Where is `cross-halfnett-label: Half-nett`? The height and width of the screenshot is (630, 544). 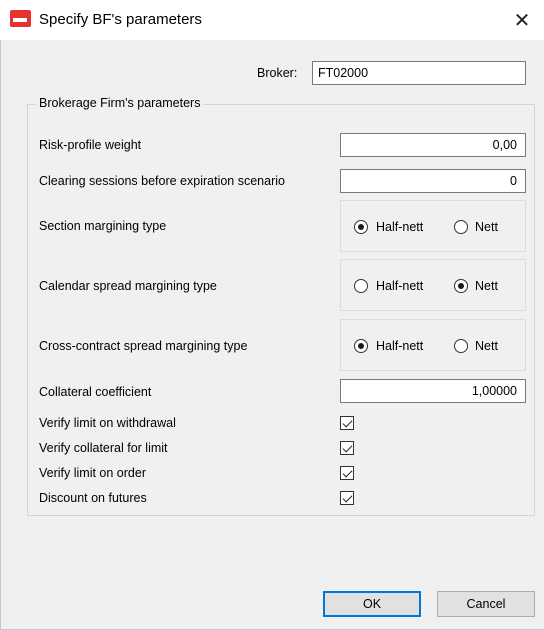
cross-halfnett-label: Half-nett is located at coordinates (399, 346).